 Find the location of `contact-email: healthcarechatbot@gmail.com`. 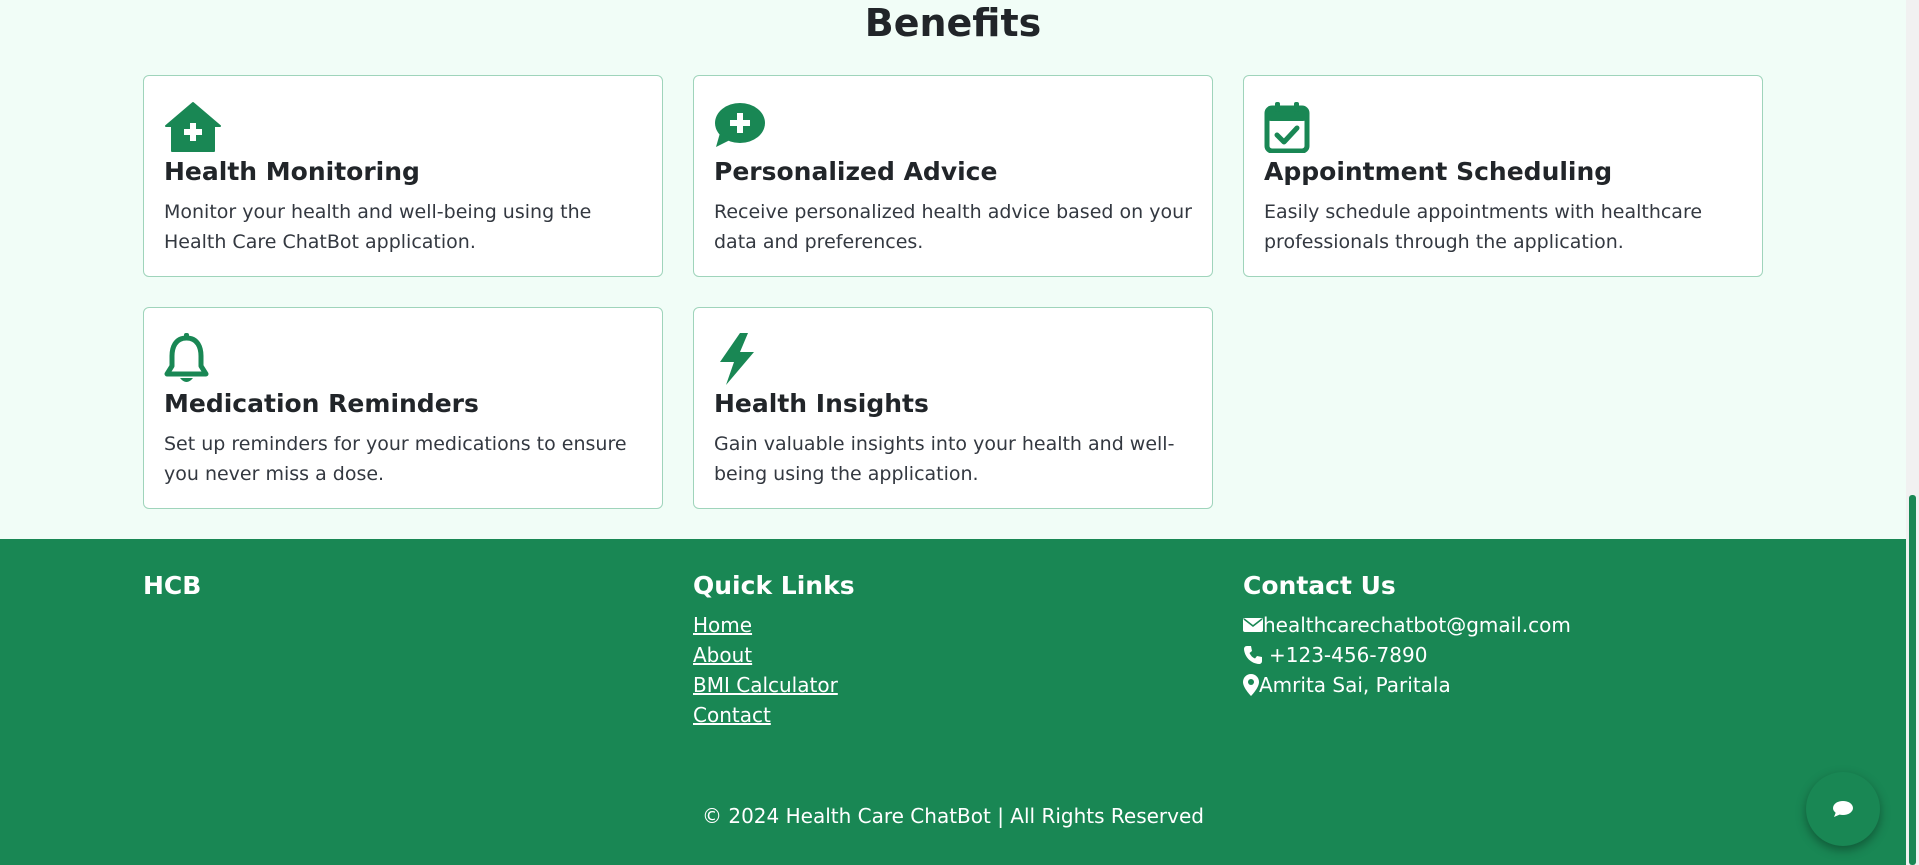

contact-email: healthcarechatbot@gmail.com is located at coordinates (1417, 625).